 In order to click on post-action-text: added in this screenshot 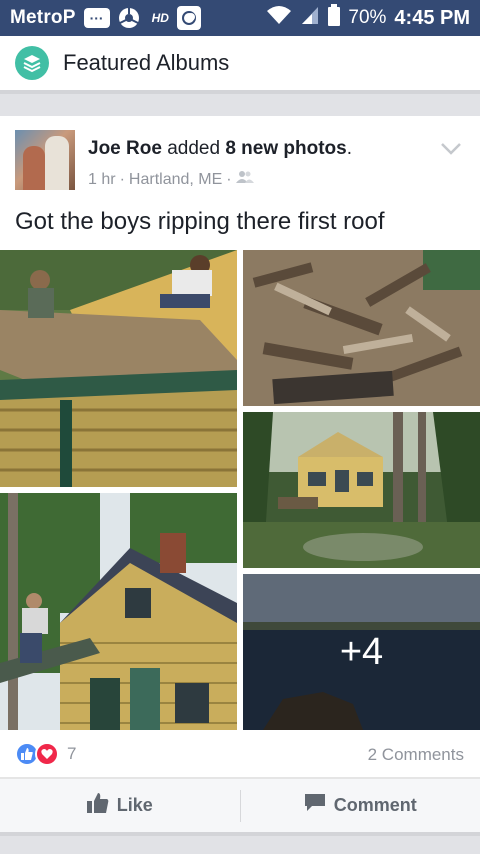, I will do `click(194, 148)`.